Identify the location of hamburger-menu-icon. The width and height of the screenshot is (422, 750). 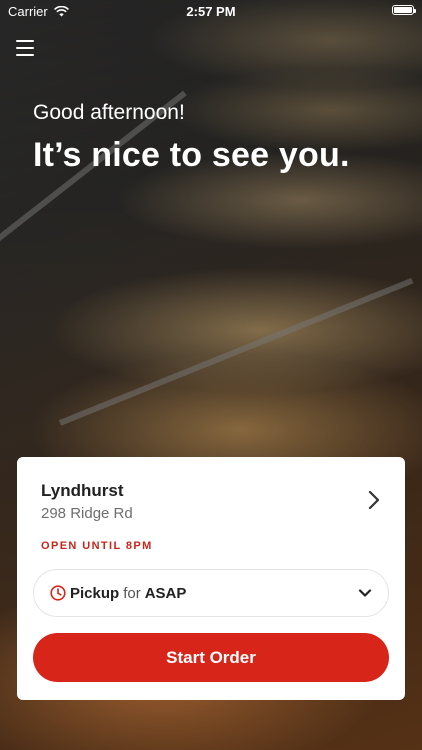
(25, 48).